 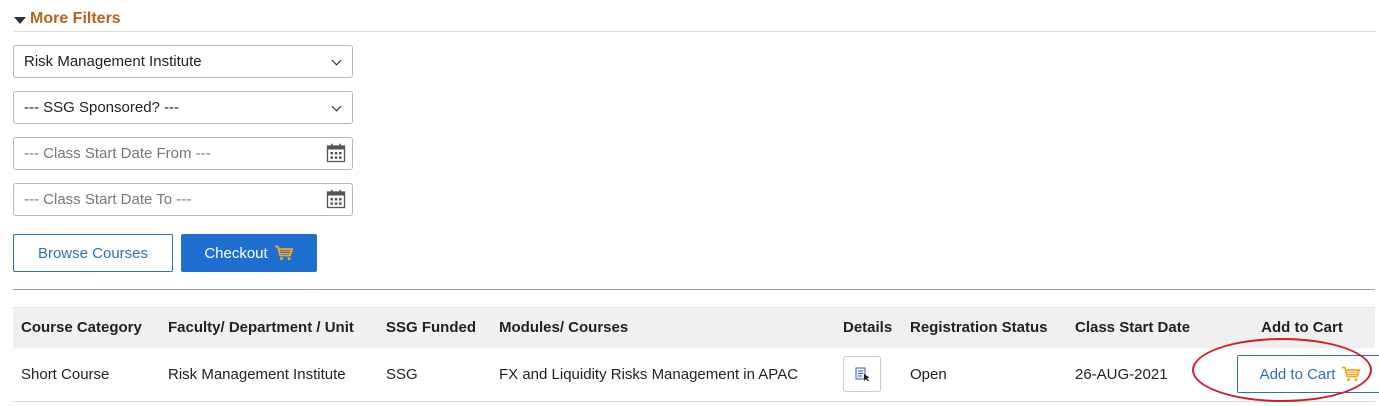 I want to click on col-header-add-to-cart: Add to Cart, so click(x=1302, y=327).